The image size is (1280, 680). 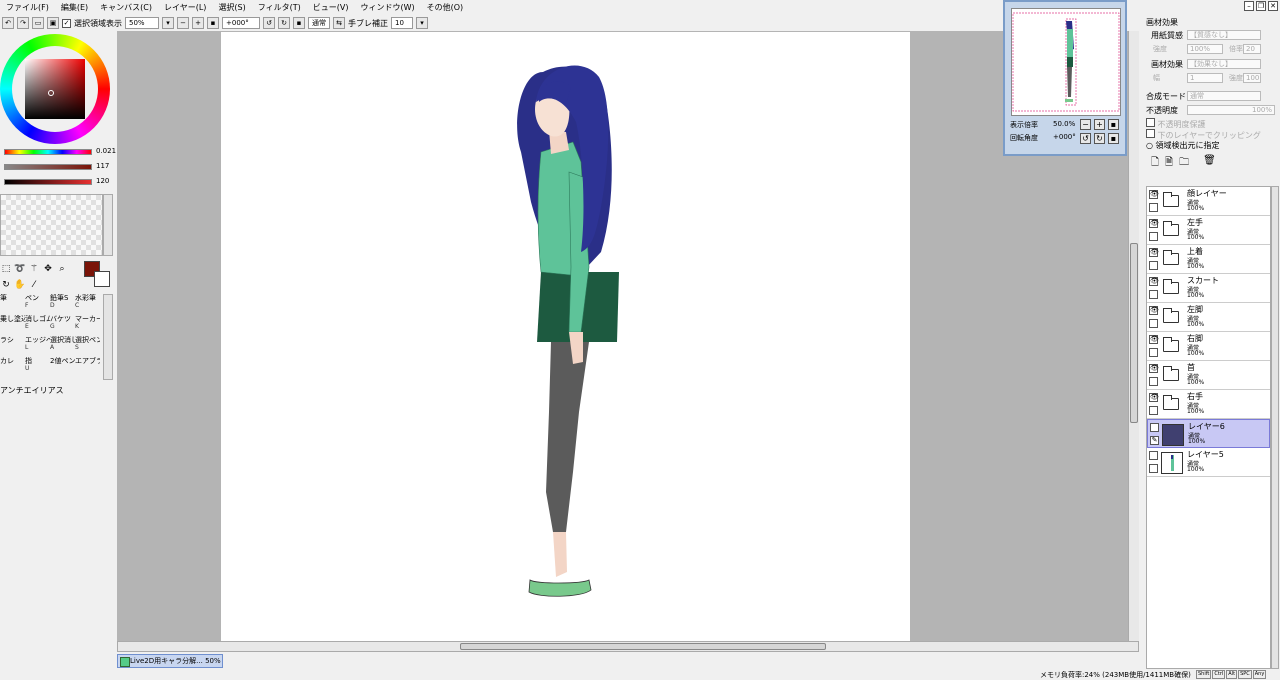 I want to click on menu-file: ファイル(F), so click(x=27, y=7).